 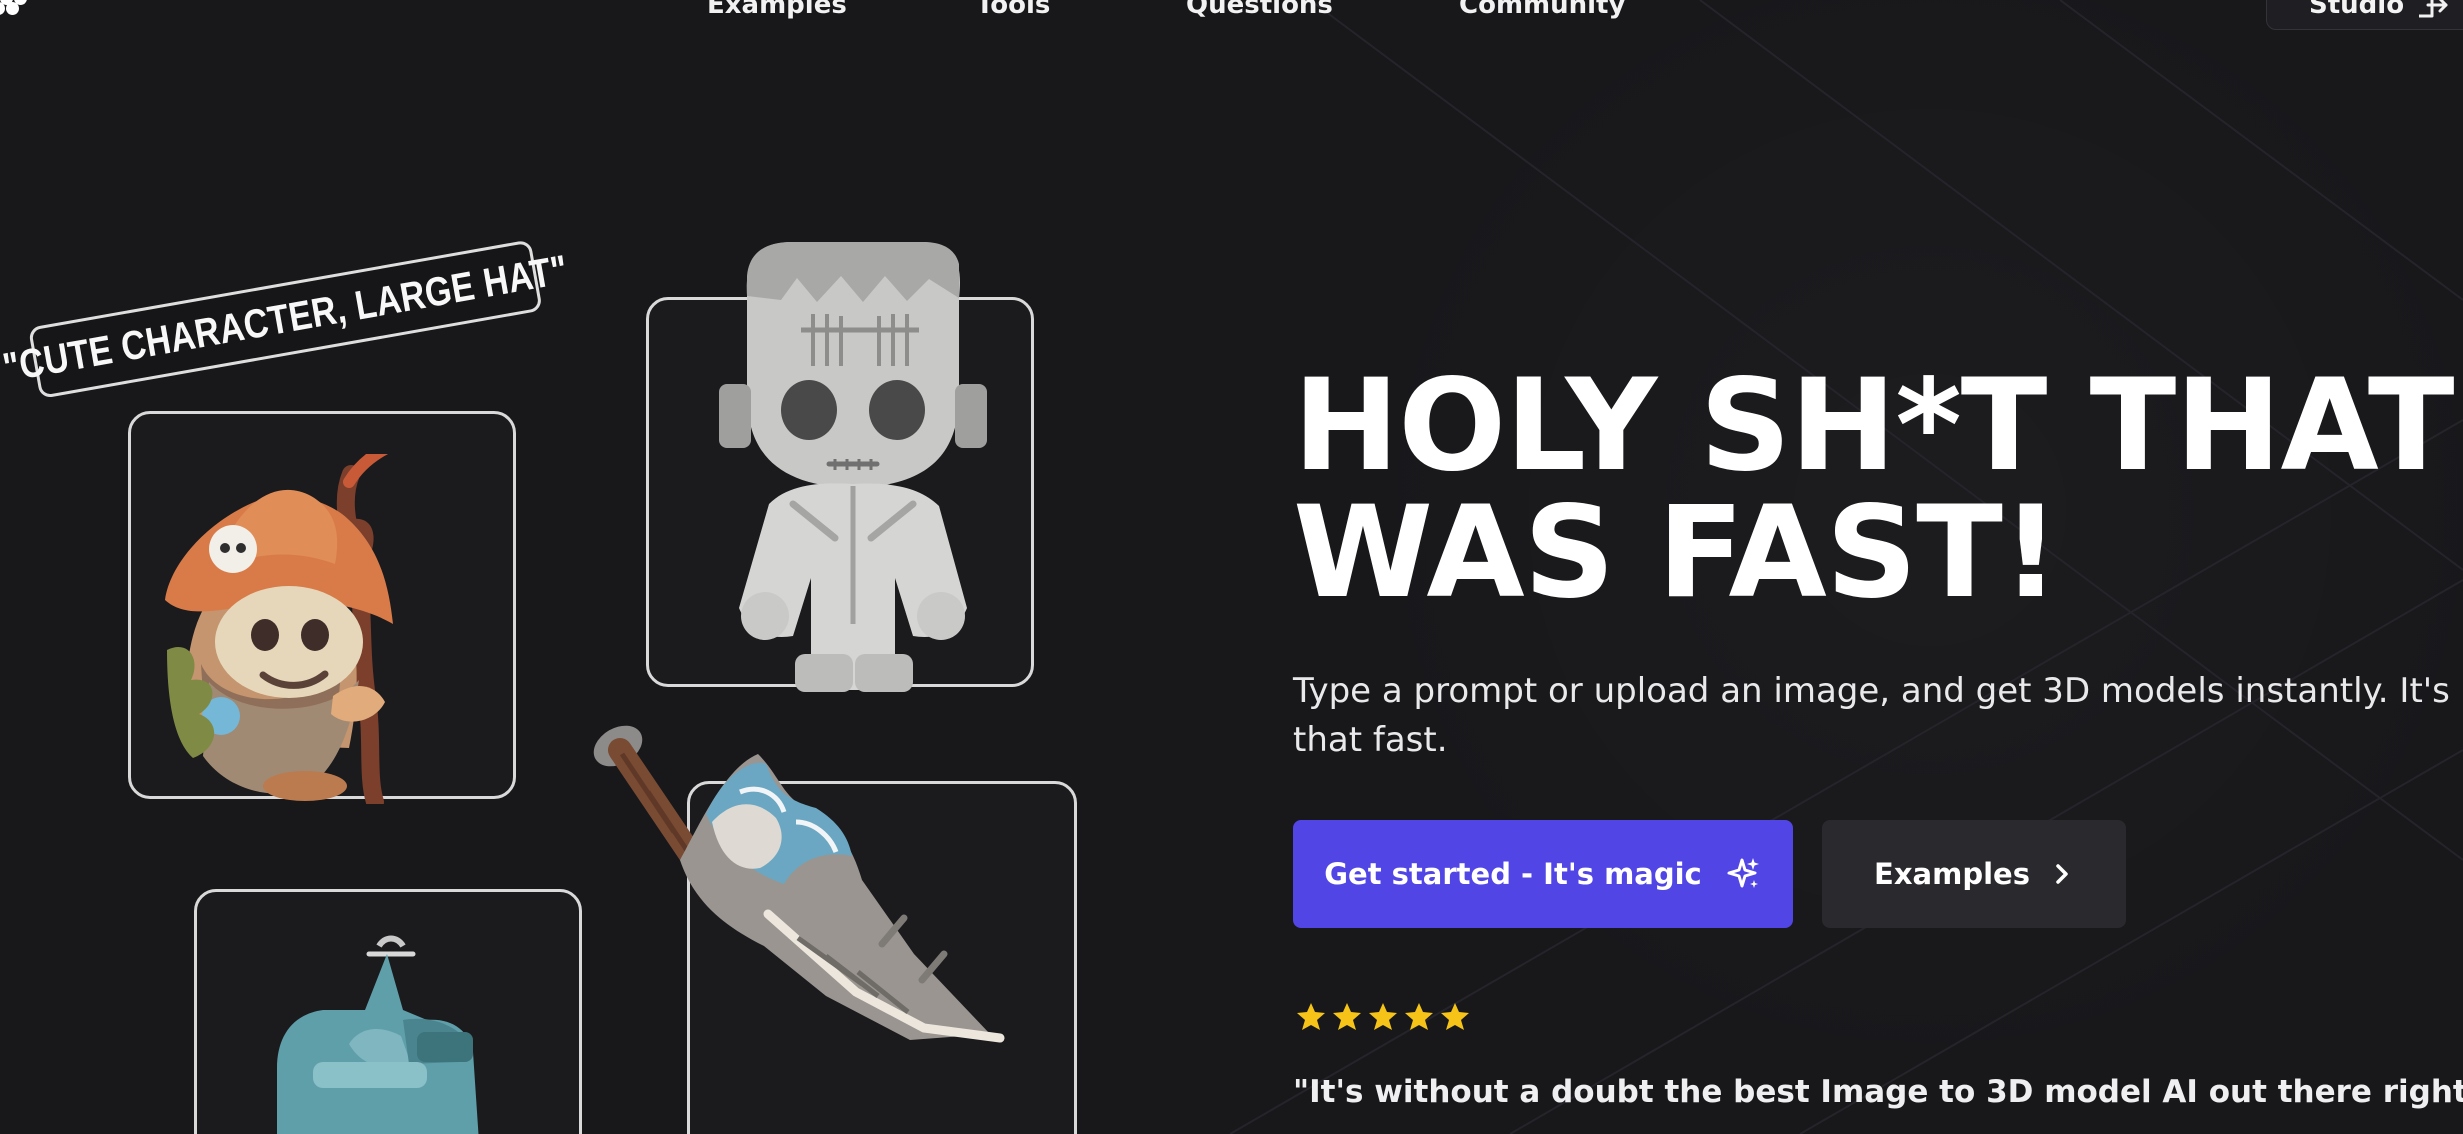 I want to click on login-arrow-icon, so click(x=2433, y=9).